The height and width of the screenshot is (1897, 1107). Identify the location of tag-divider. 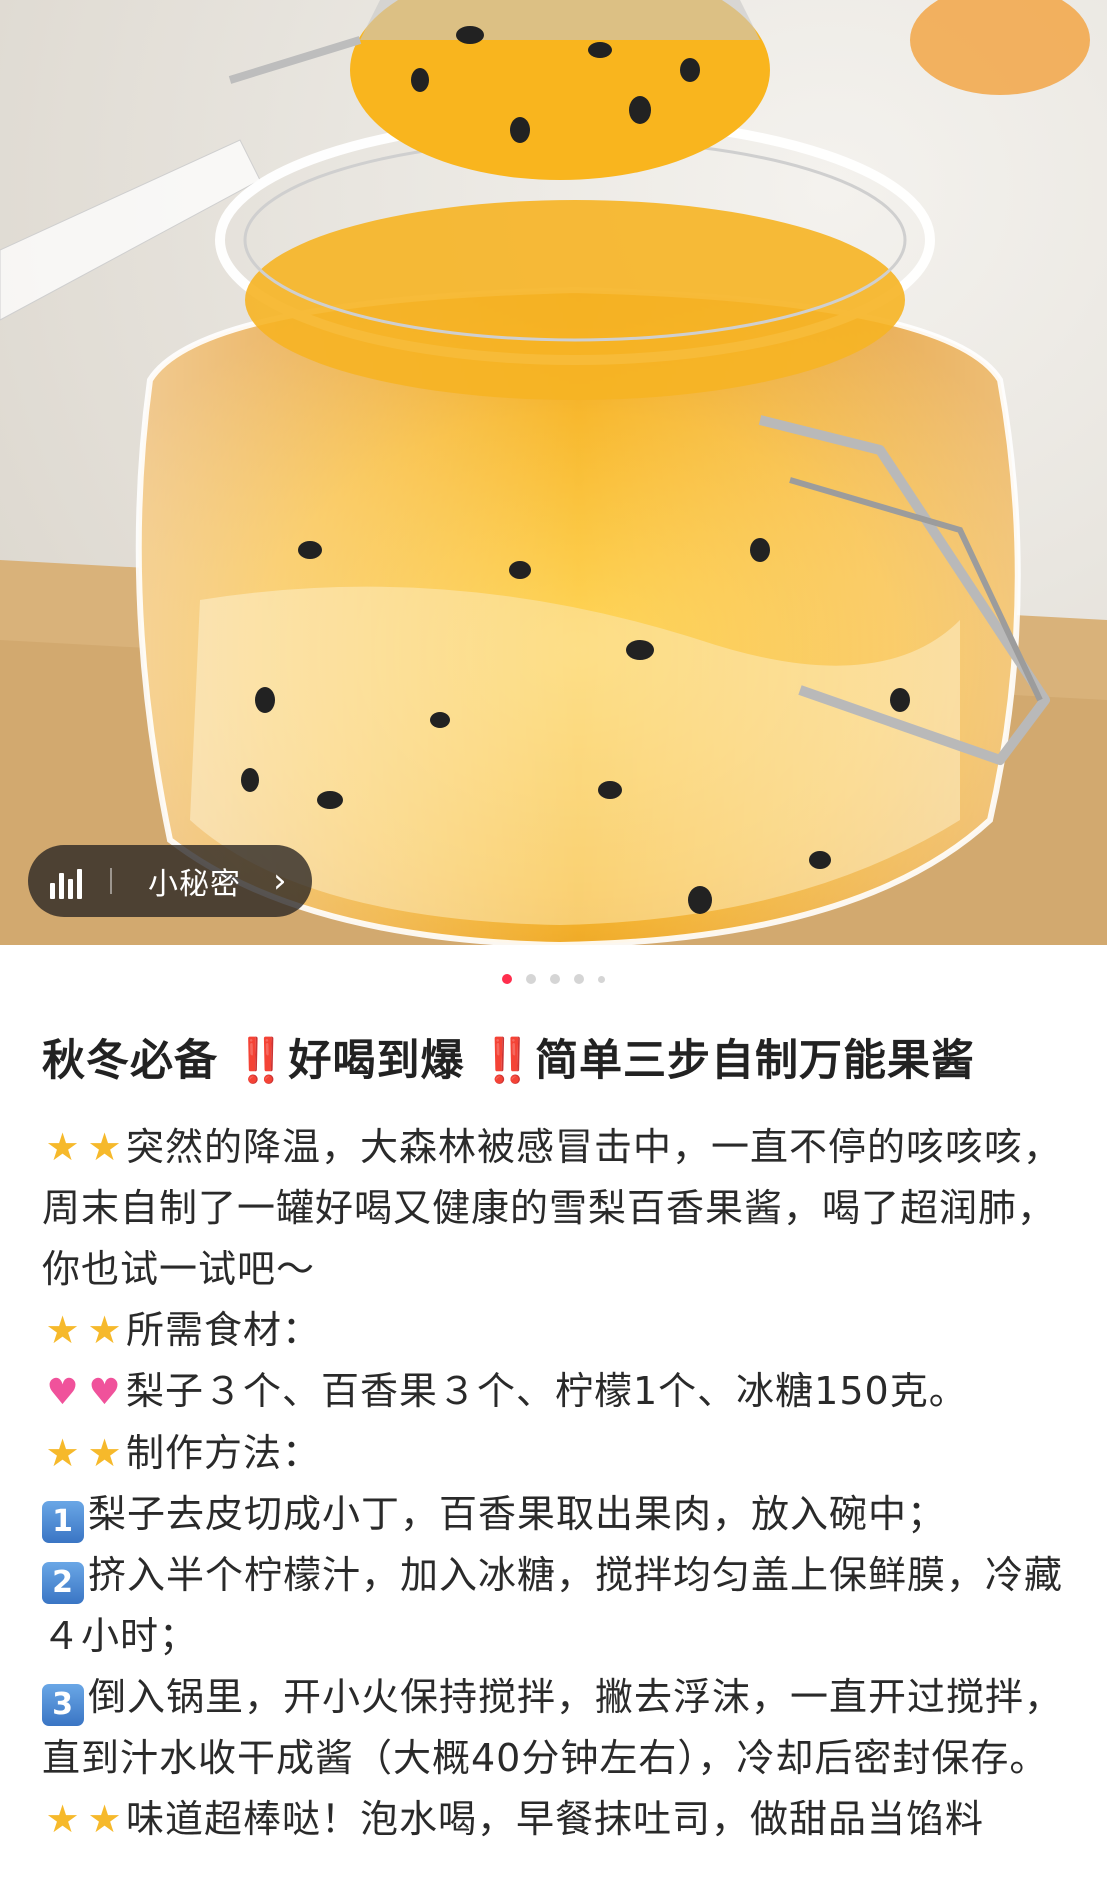
(111, 881).